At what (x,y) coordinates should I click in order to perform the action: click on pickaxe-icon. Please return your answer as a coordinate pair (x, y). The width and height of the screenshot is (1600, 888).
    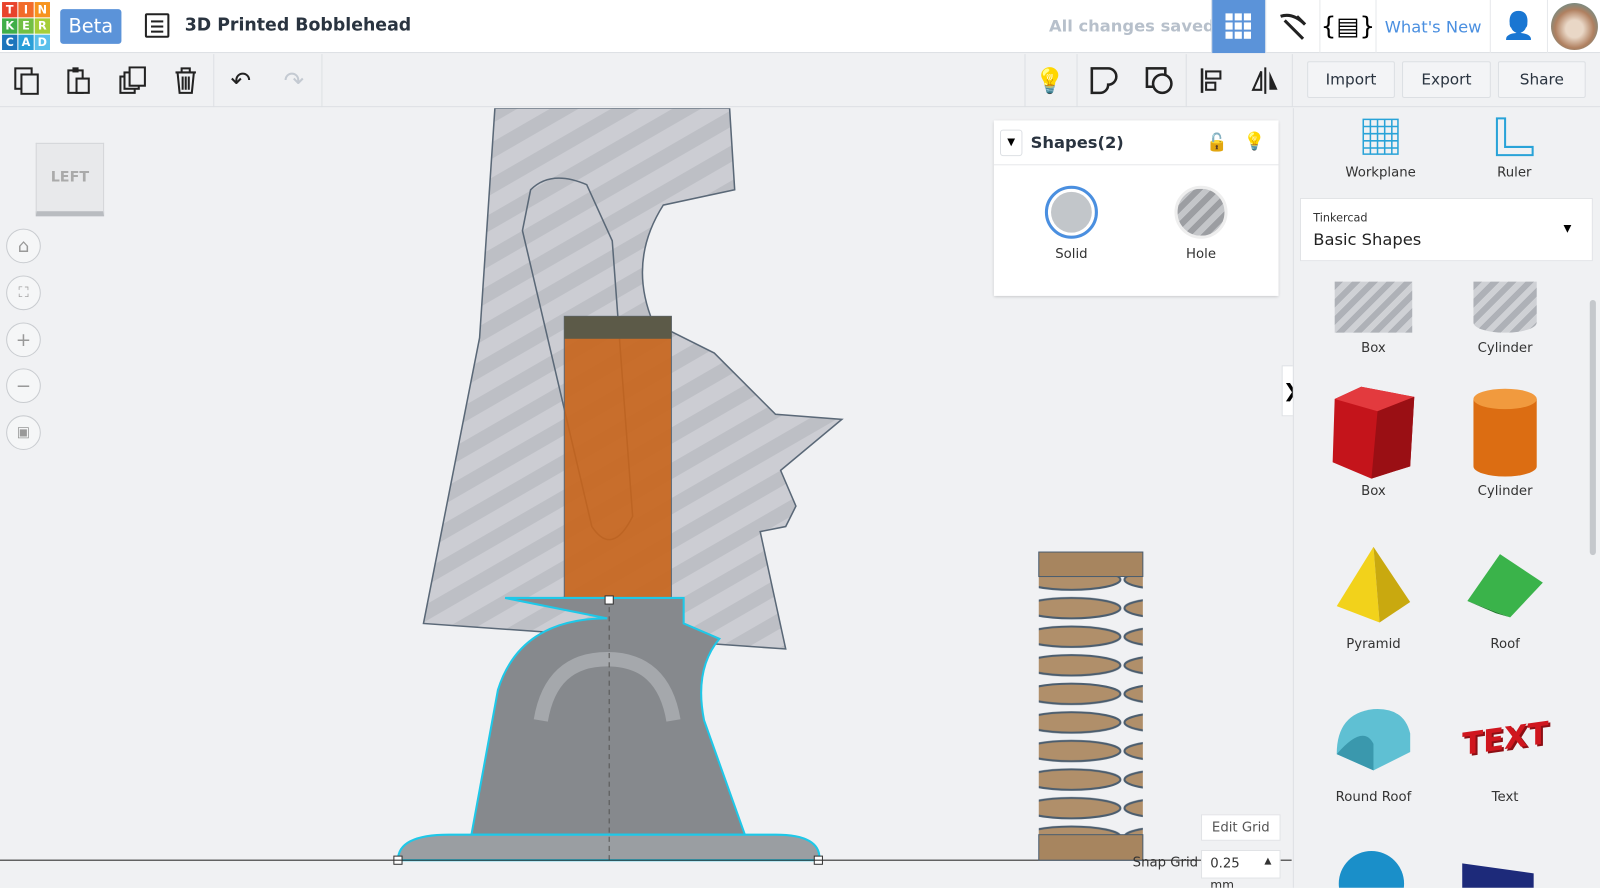
    Looking at the image, I should click on (1293, 26).